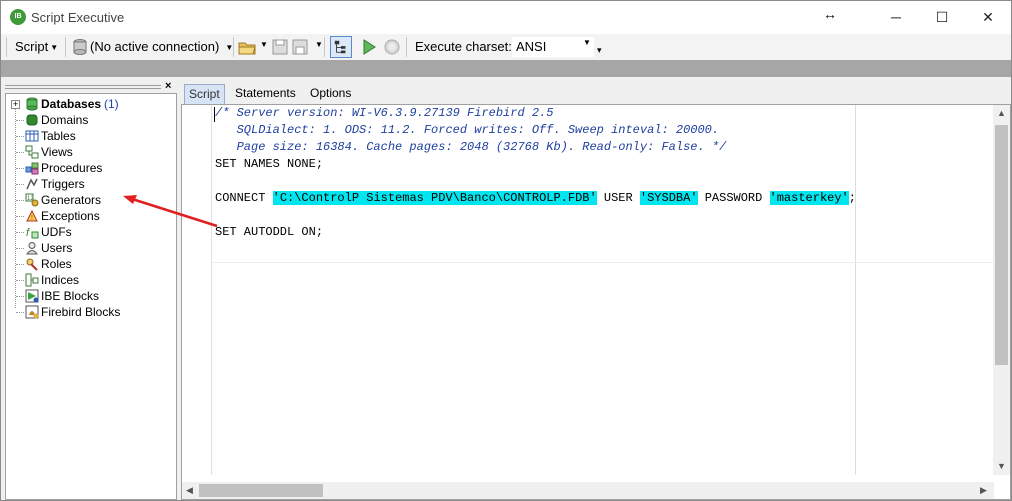  Describe the element at coordinates (91, 120) in the screenshot. I see `tree-item-domains: Domains` at that location.